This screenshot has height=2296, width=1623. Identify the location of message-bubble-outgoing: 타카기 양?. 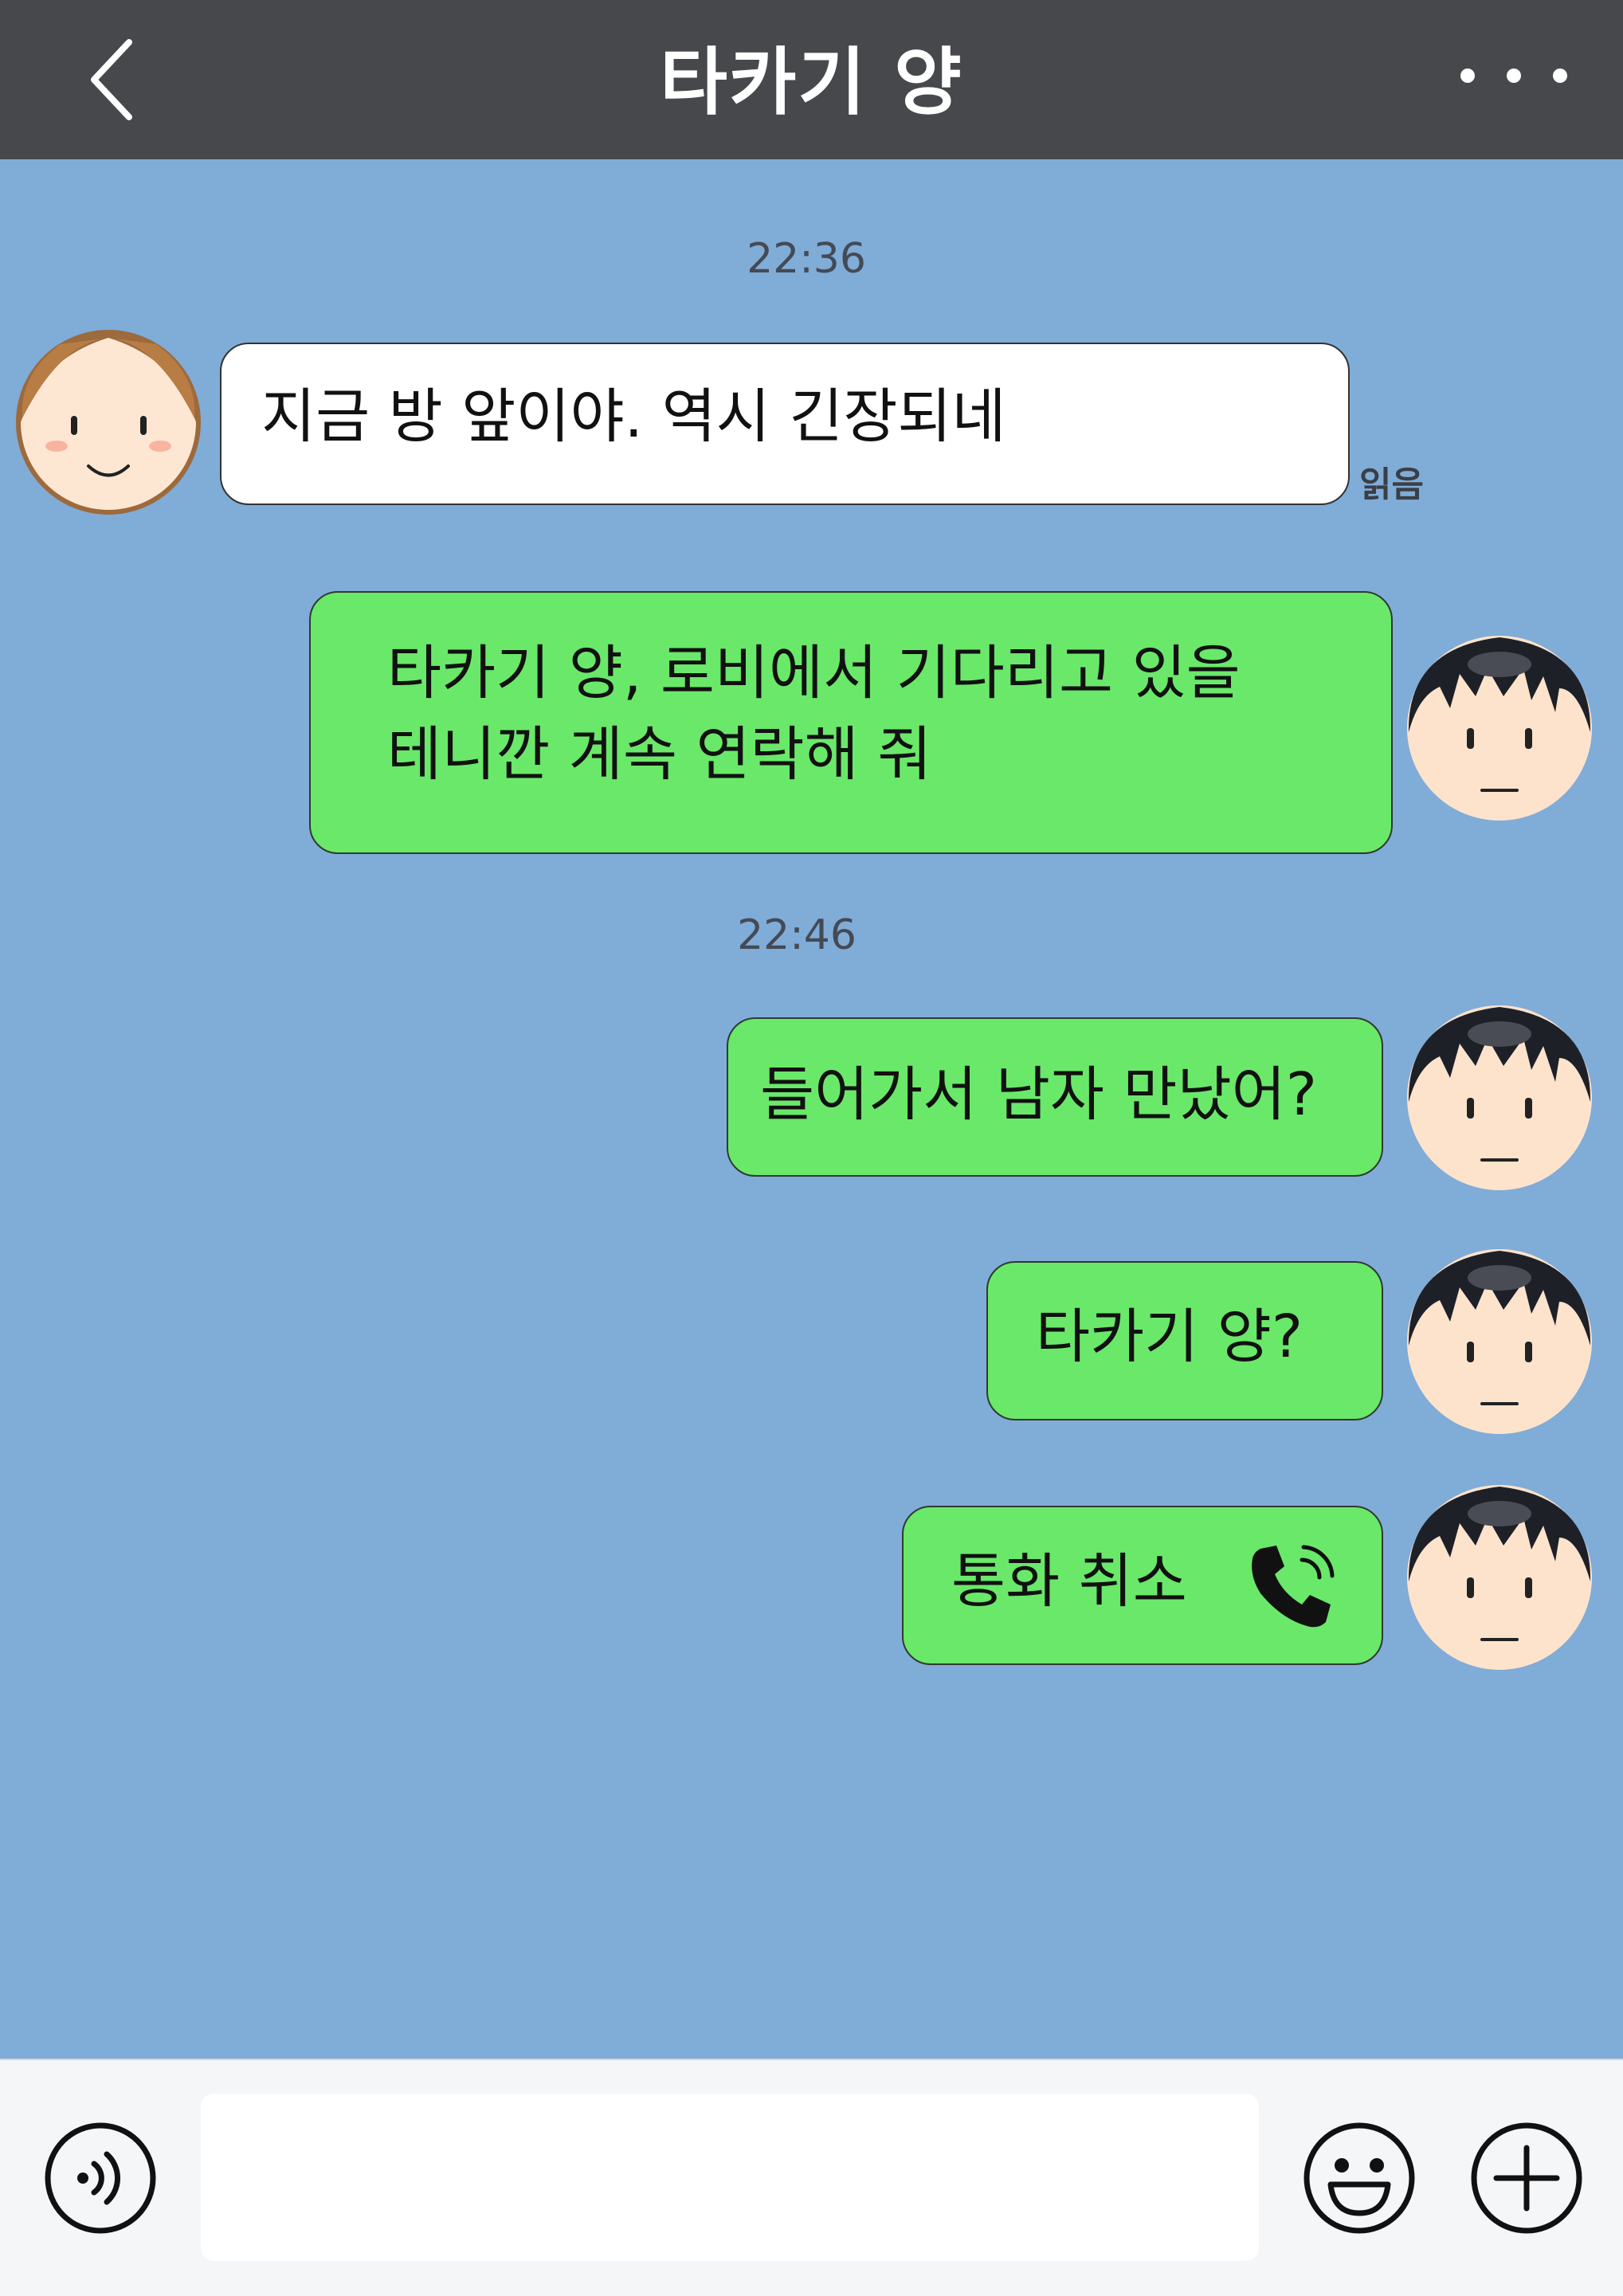
(1184, 1340).